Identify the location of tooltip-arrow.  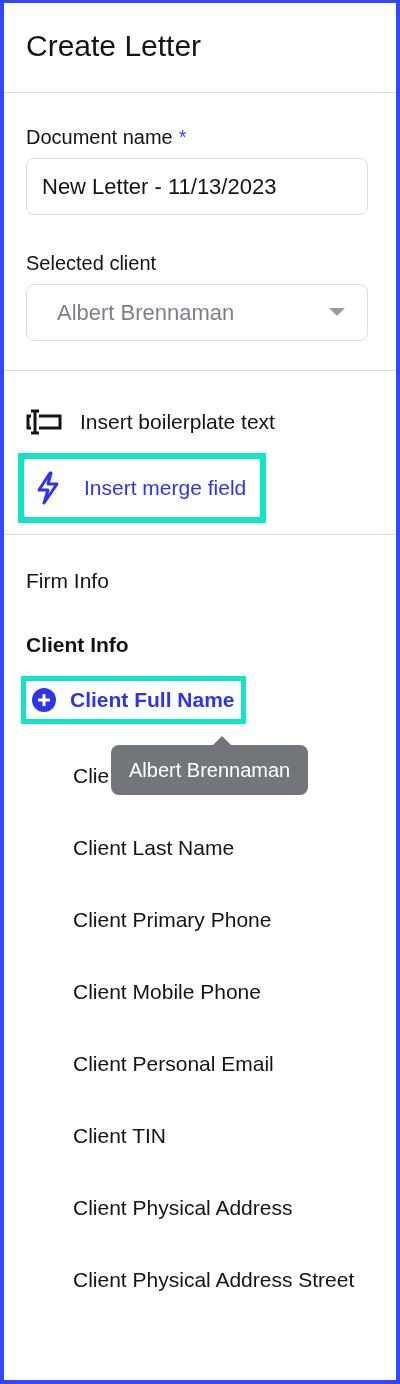
(222, 740).